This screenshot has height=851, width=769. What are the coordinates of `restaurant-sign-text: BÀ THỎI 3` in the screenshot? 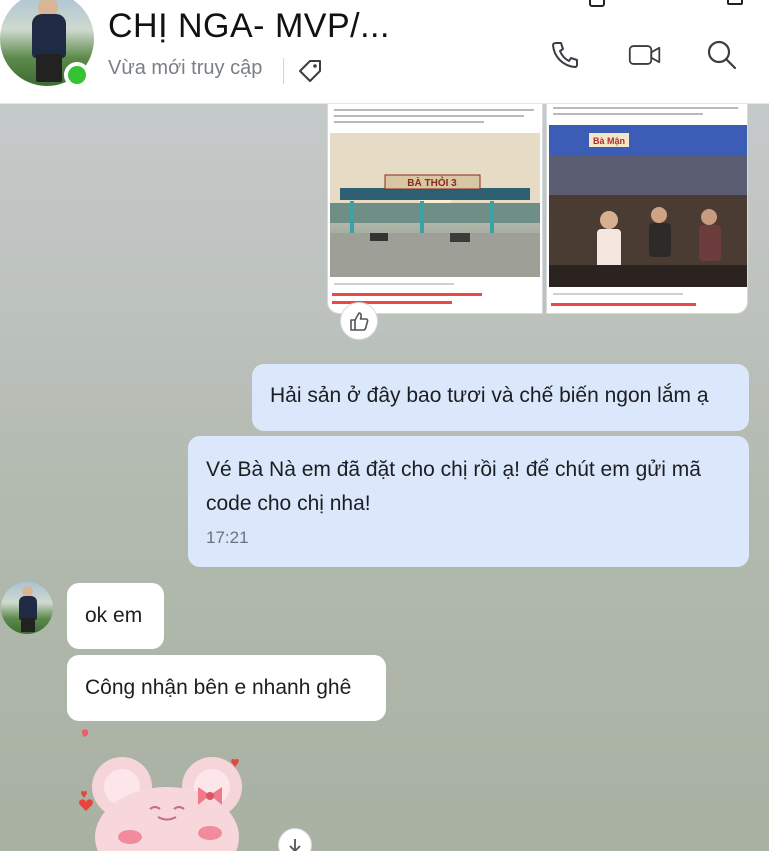 It's located at (432, 182).